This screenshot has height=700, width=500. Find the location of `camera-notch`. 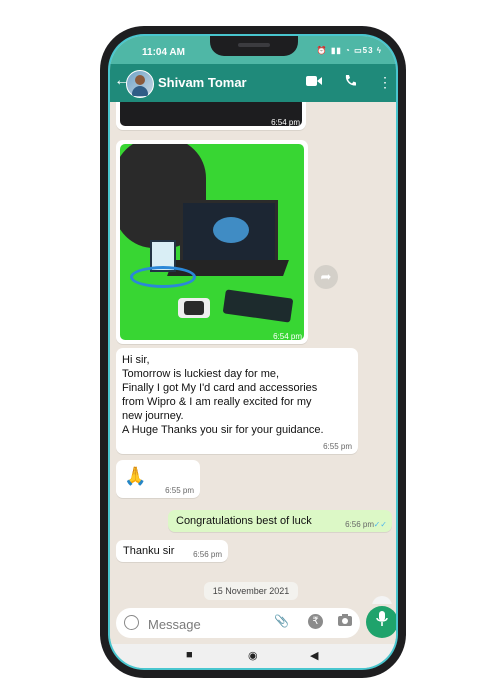

camera-notch is located at coordinates (254, 46).